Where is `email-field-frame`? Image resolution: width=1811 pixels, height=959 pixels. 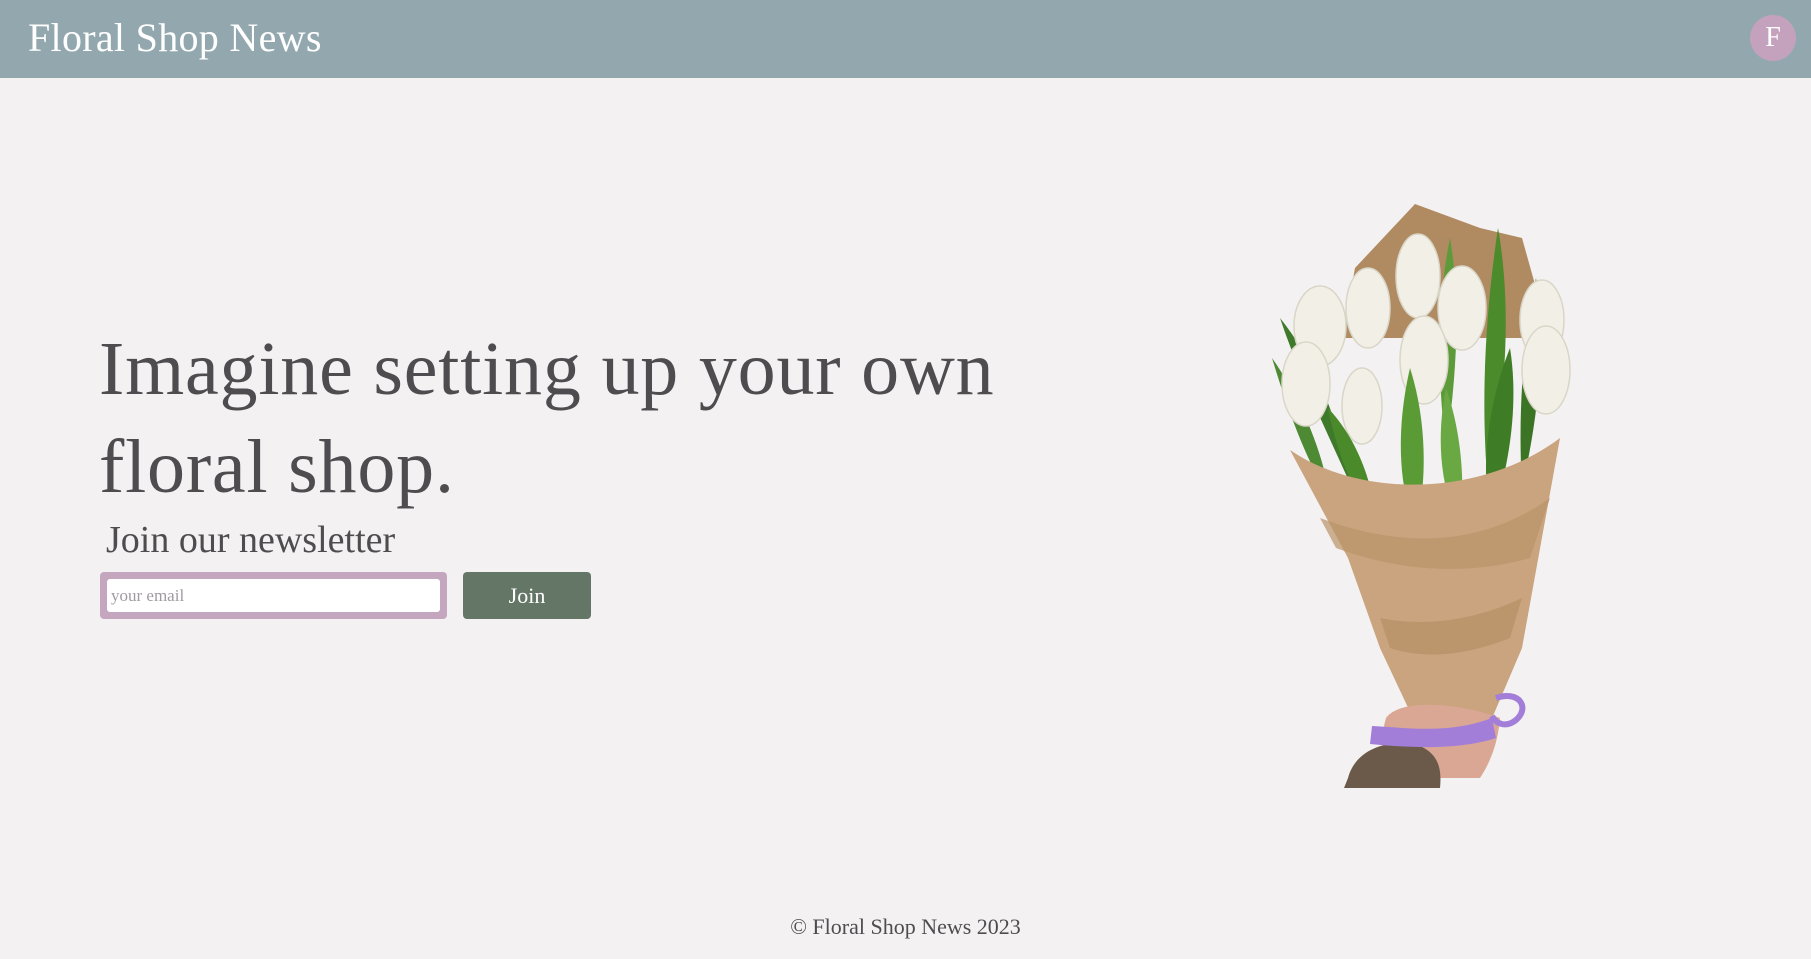
email-field-frame is located at coordinates (273, 595).